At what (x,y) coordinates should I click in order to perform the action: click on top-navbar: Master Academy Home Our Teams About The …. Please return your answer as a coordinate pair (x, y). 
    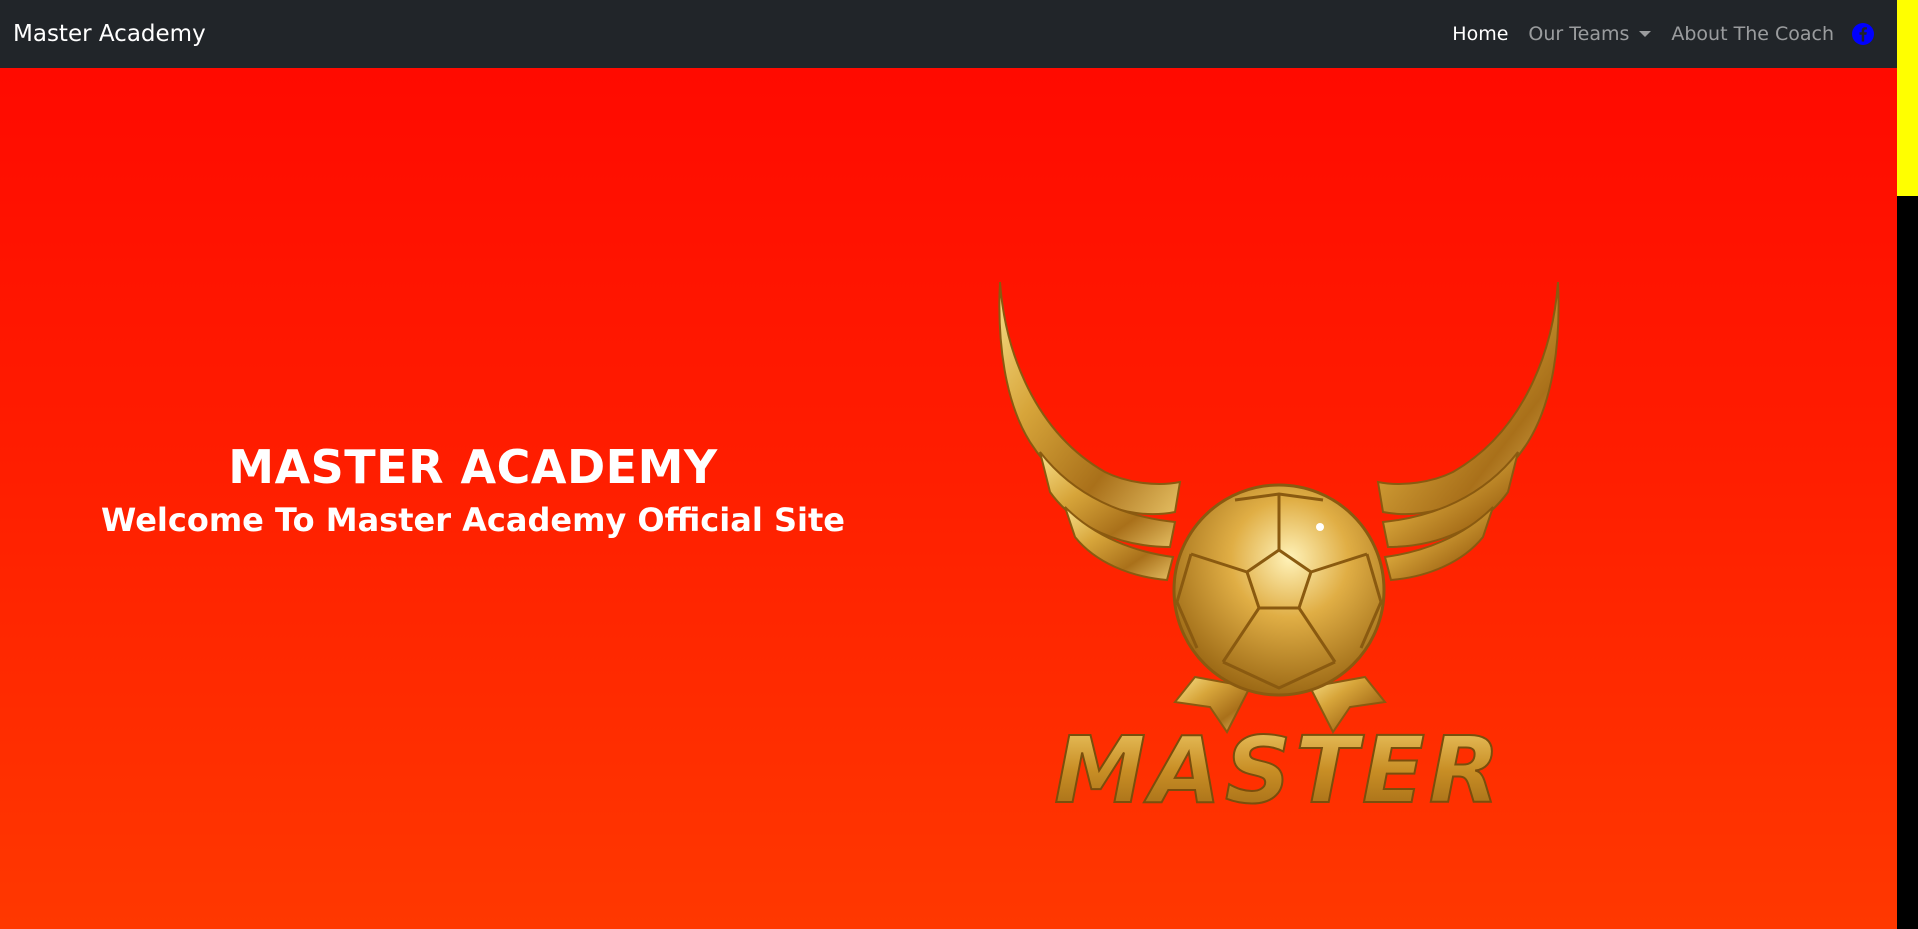
    Looking at the image, I should click on (948, 34).